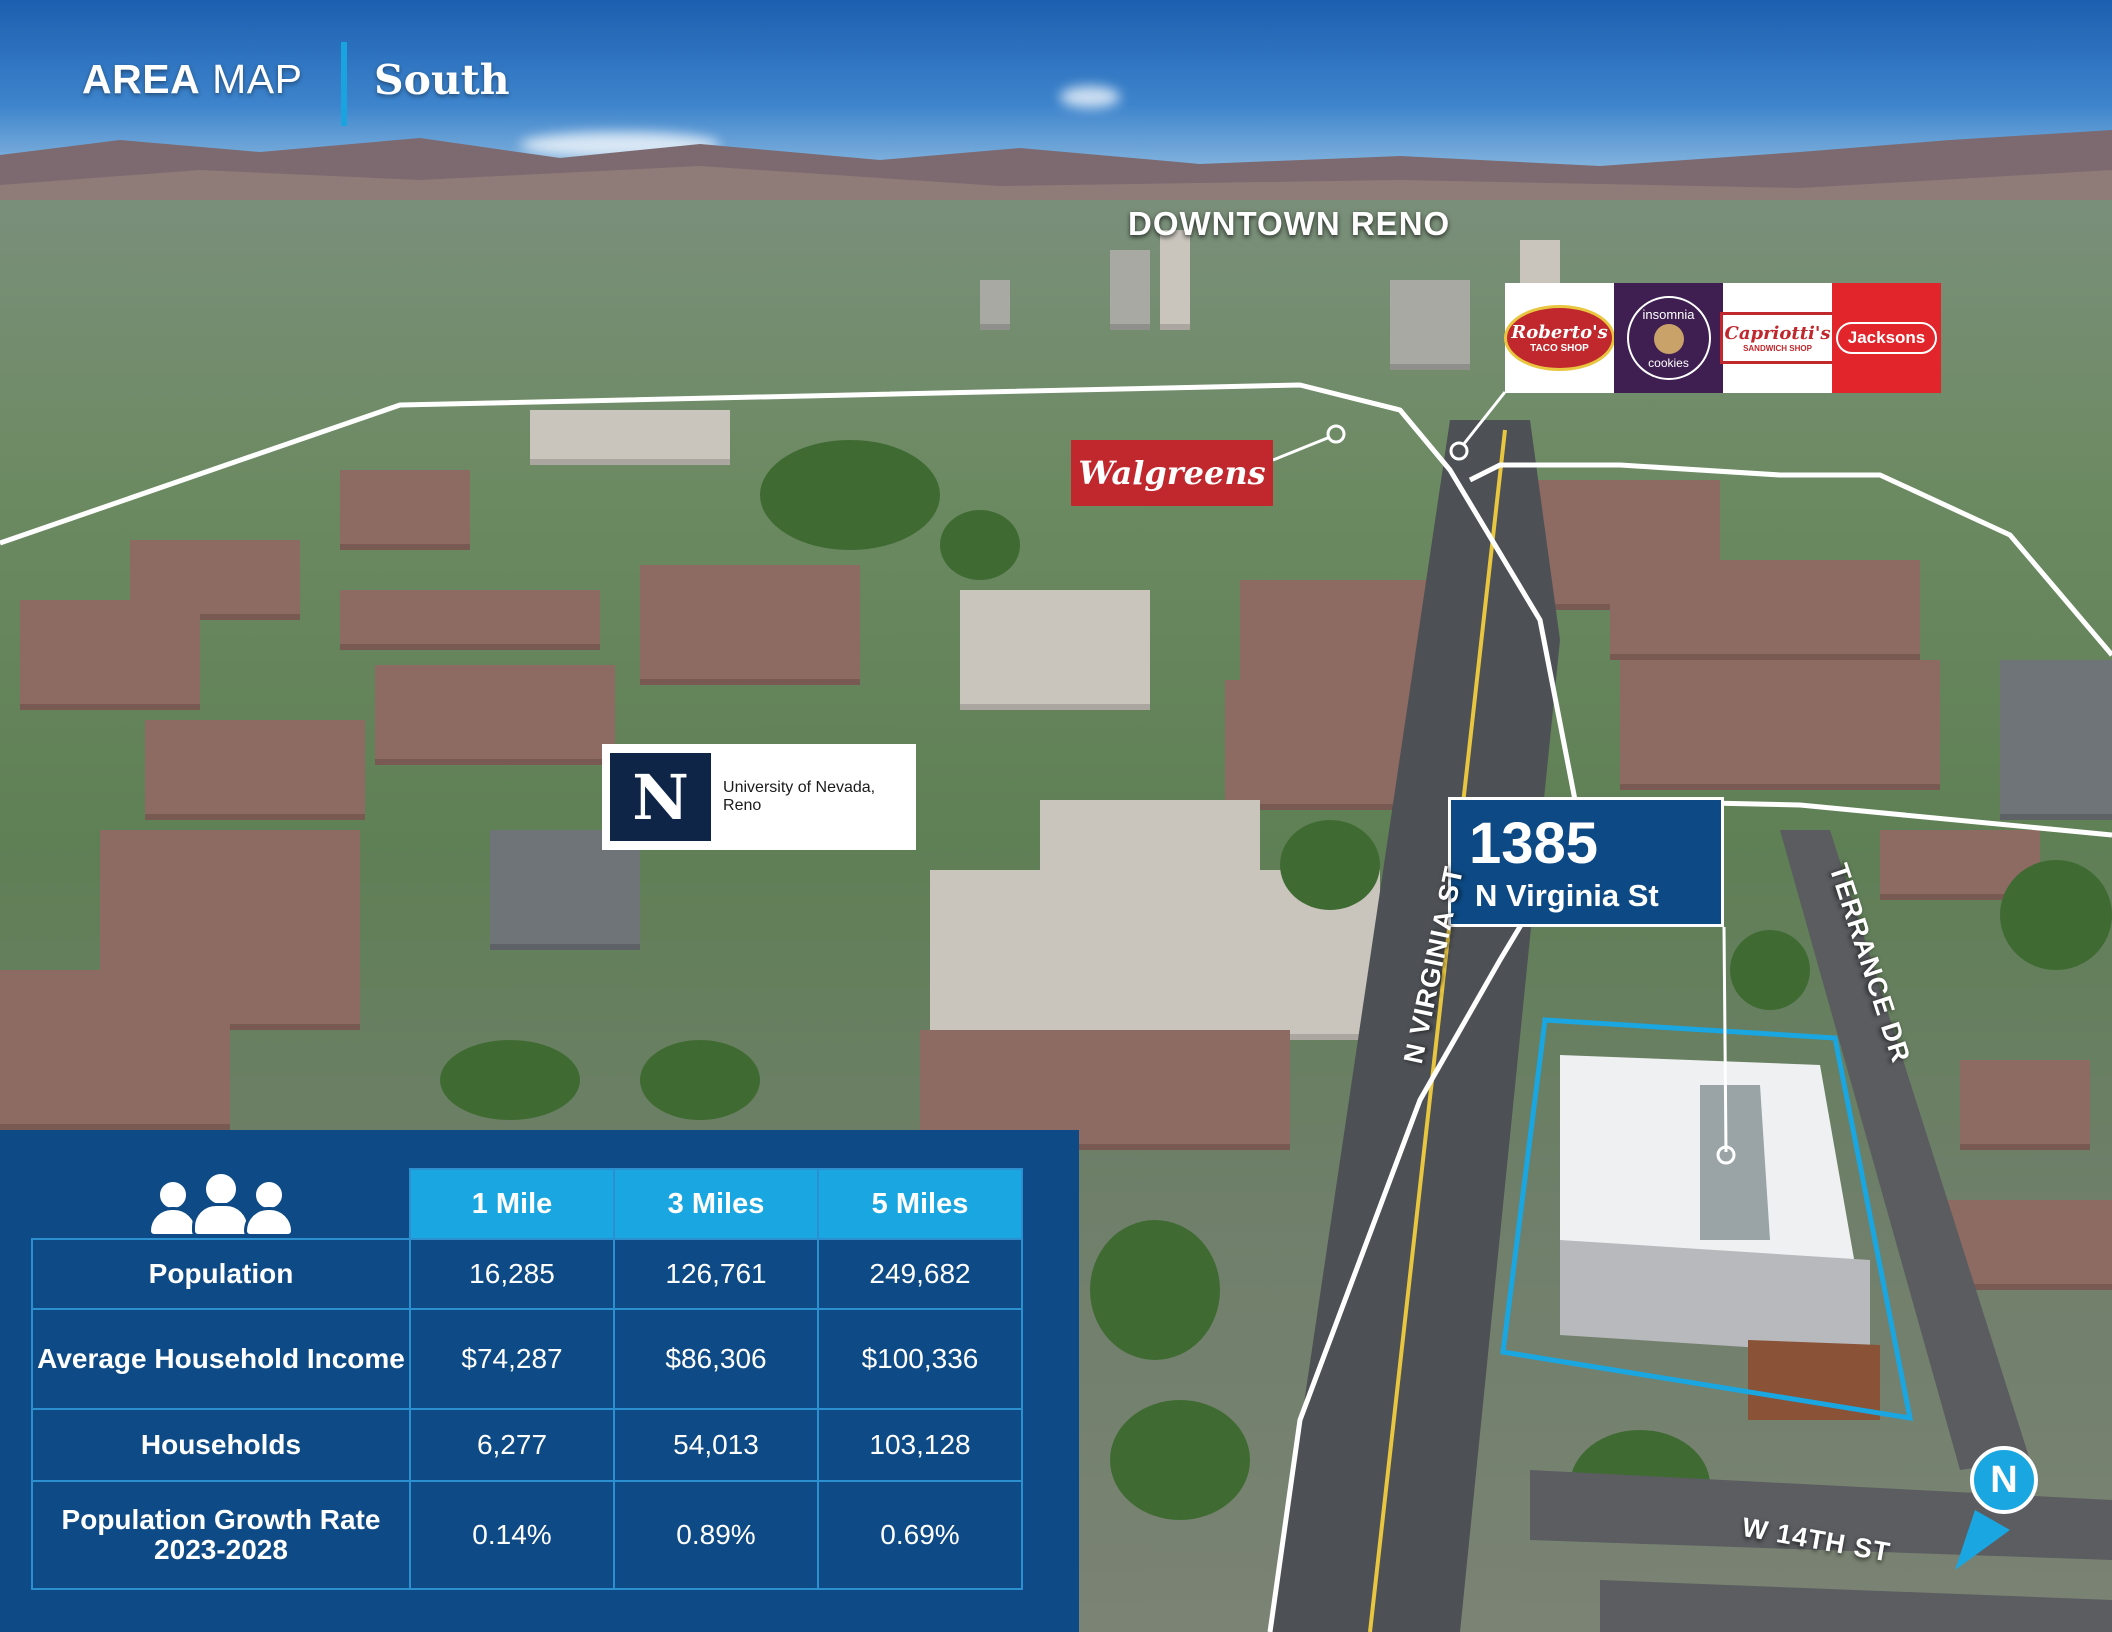 The image size is (2112, 1632). What do you see at coordinates (1668, 338) in the screenshot?
I see `insomnia-logo: insomnia cookies` at bounding box center [1668, 338].